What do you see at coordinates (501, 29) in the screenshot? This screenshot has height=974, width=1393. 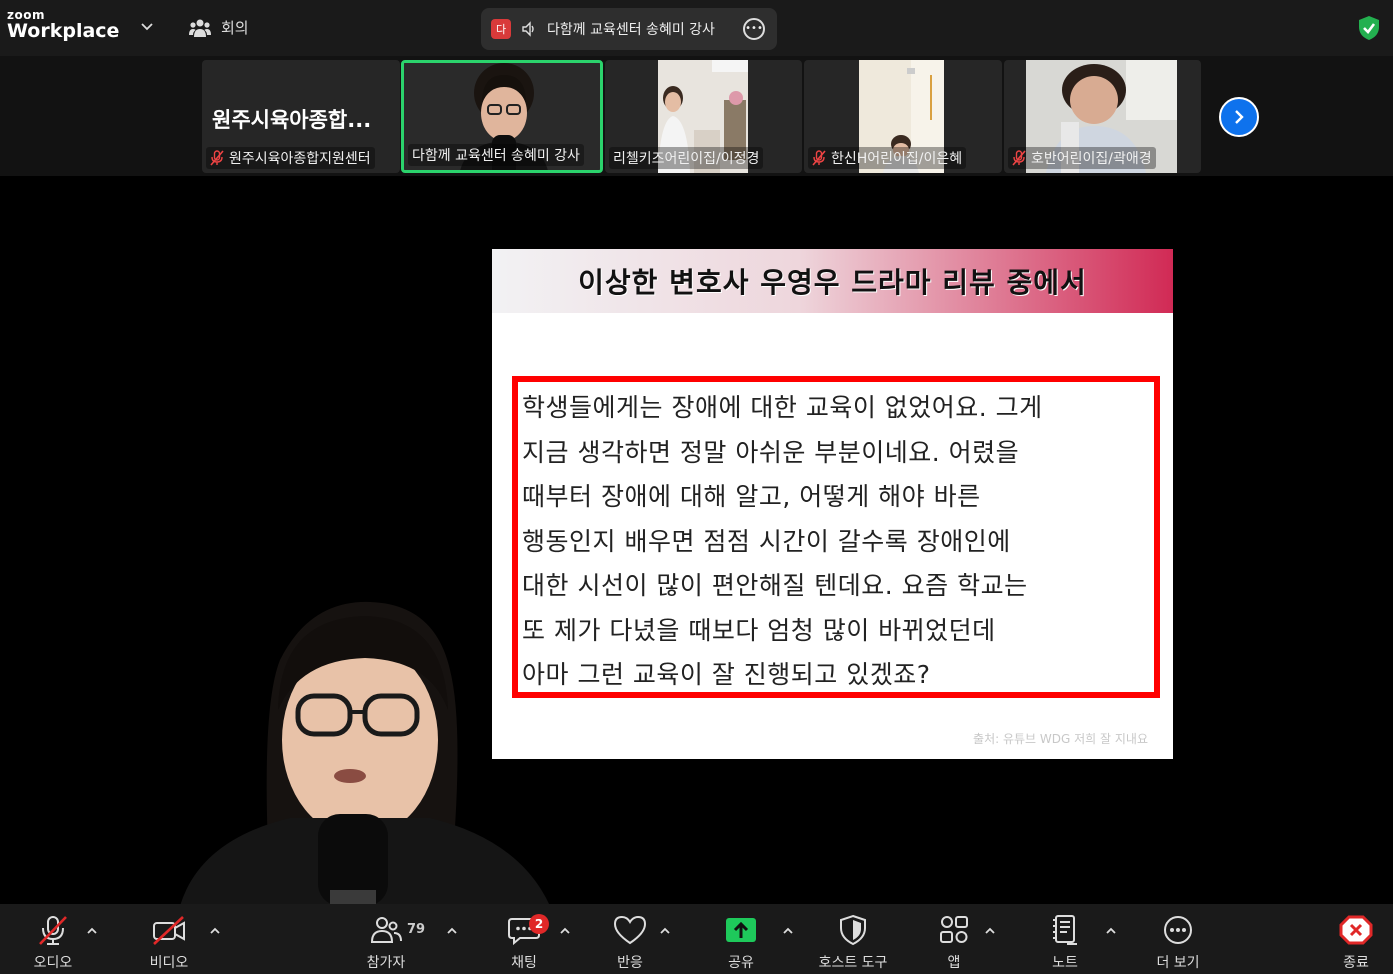 I see `speaker-avatar: 다` at bounding box center [501, 29].